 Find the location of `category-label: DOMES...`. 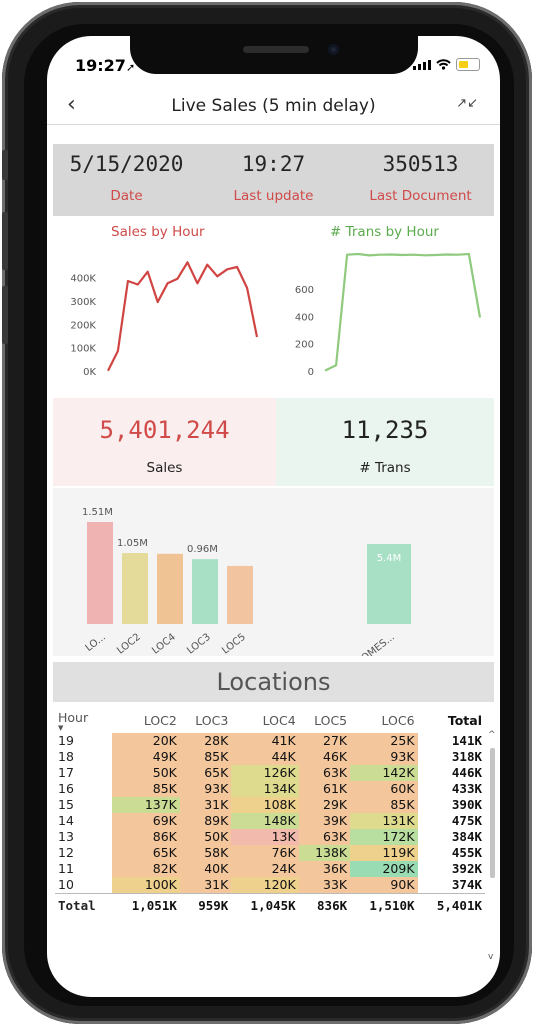

category-label: DOMES... is located at coordinates (375, 644).